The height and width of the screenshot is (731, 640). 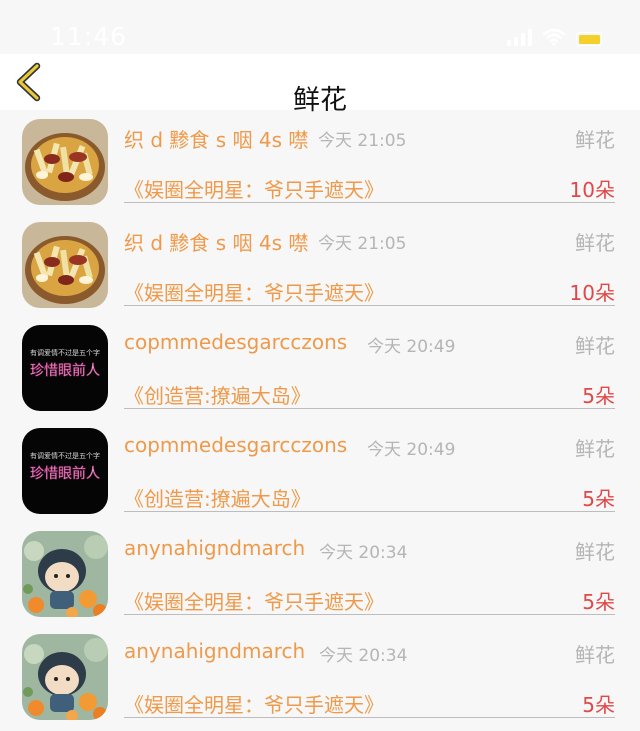 I want to click on status-icons, so click(x=554, y=37).